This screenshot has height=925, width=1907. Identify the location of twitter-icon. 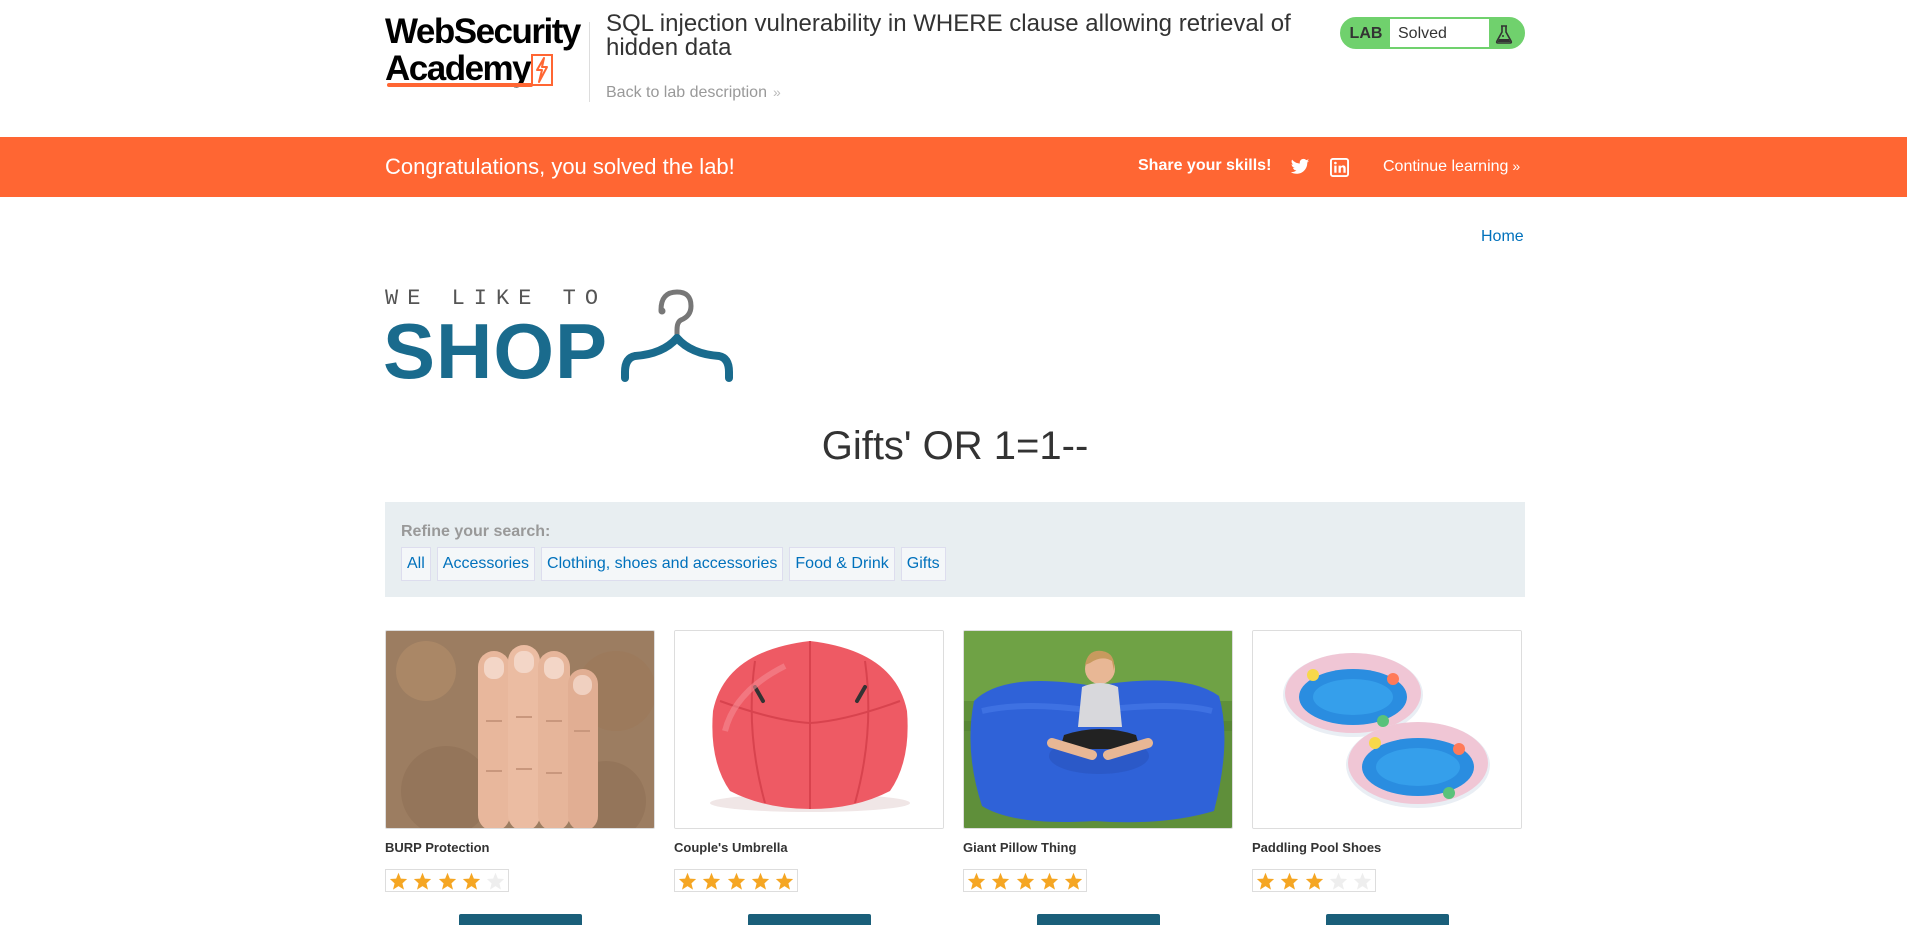
(1300, 167).